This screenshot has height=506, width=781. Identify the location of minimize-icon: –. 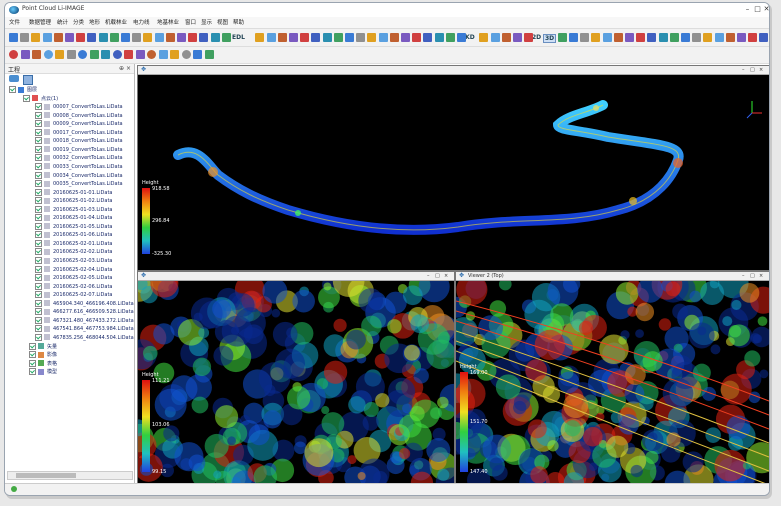
(747, 9).